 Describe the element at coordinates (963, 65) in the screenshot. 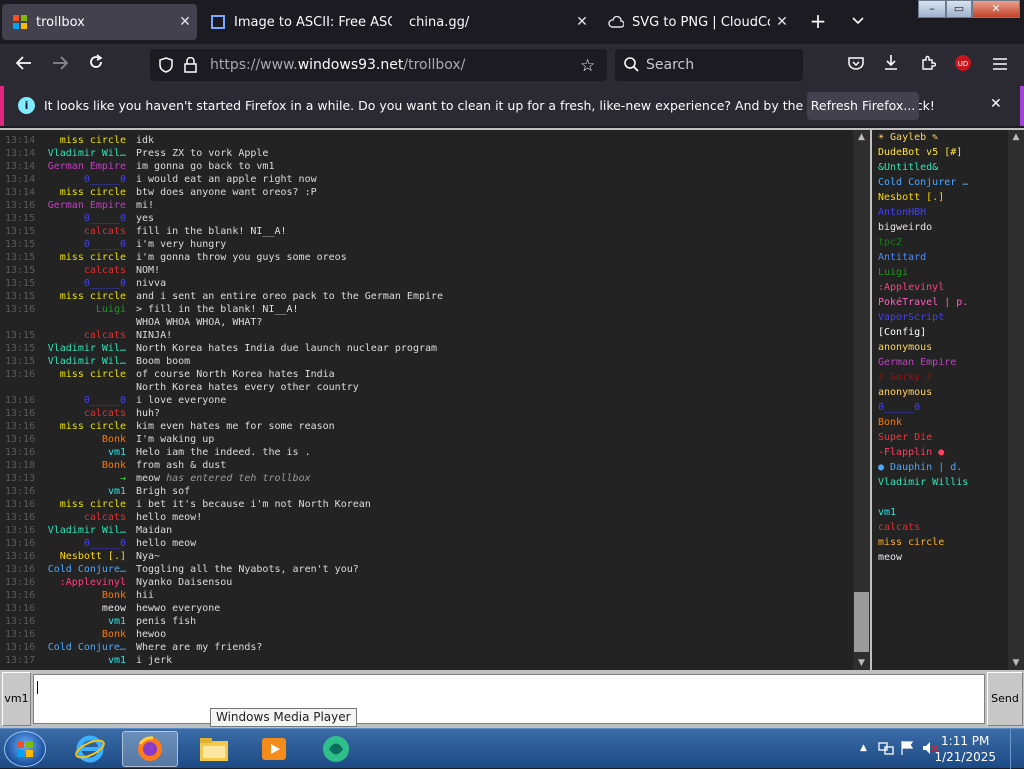

I see `ublock-origin-icon: UD` at that location.